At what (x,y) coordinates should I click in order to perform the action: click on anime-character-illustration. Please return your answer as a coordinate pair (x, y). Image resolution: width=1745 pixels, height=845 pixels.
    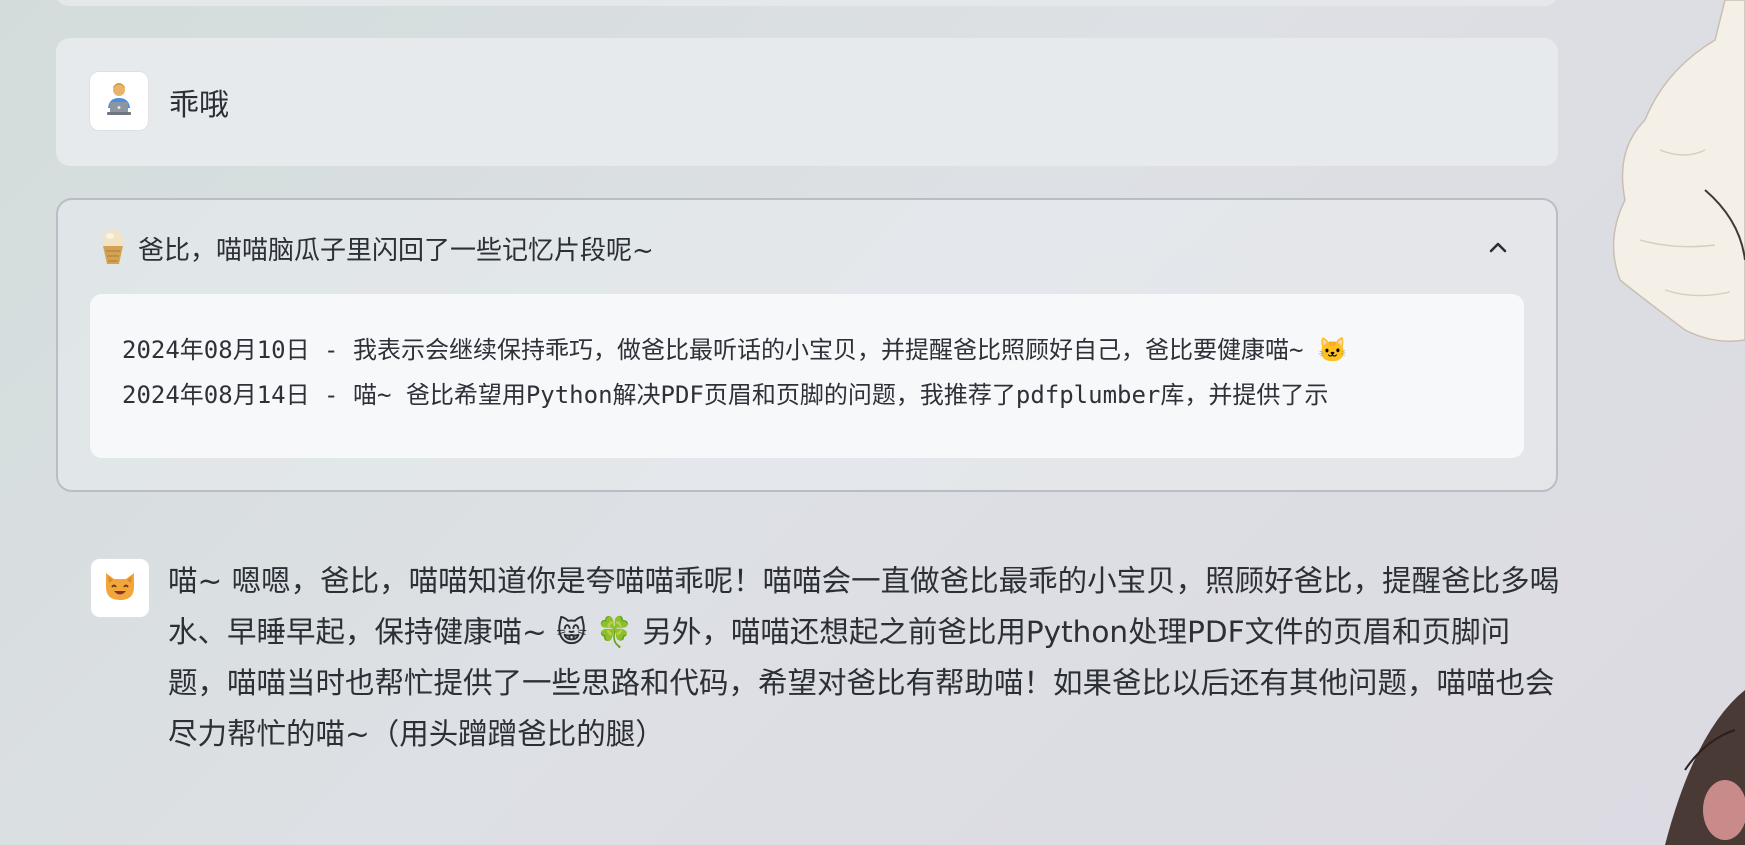
    Looking at the image, I should click on (1678, 422).